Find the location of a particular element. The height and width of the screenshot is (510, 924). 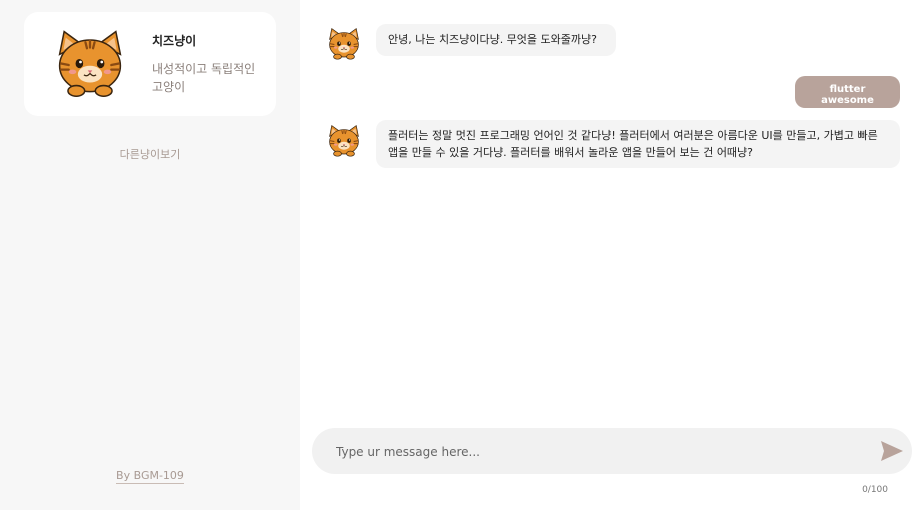

cat-profile-card: 치즈냥이 내성적이고 독립적인 고양이 is located at coordinates (150, 64).